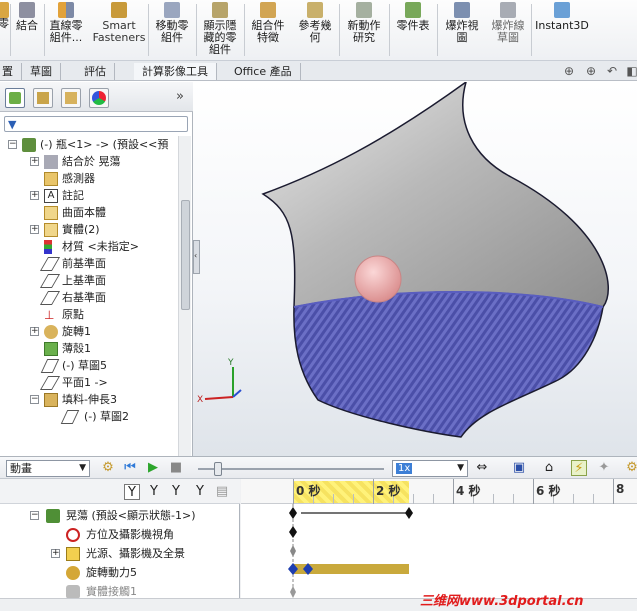 This screenshot has width=637, height=611. I want to click on tree-item-root-part: − (-) 瓶<1> -> (預設<<預, so click(89, 144).